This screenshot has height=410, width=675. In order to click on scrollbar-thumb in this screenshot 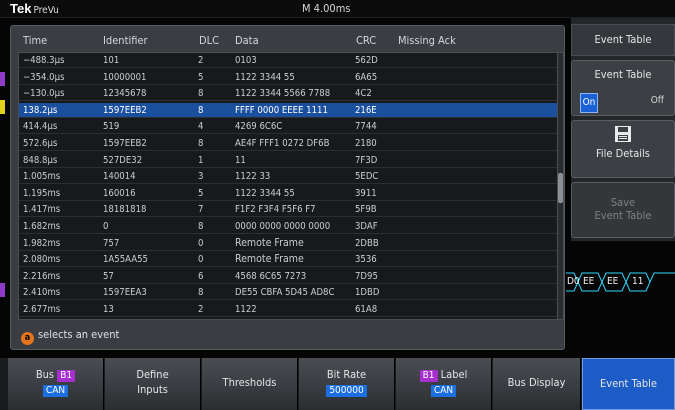, I will do `click(560, 188)`.